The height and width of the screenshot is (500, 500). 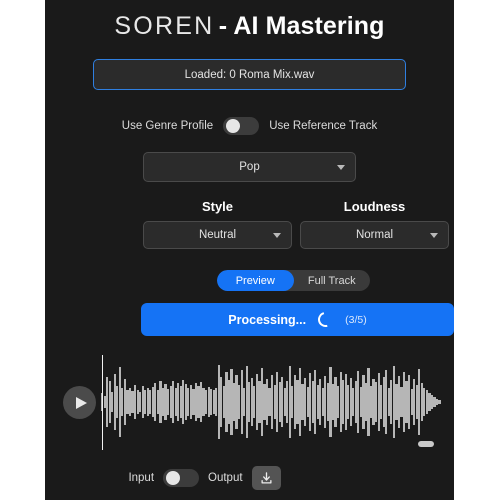 I want to click on genre-select-value: Pop, so click(x=249, y=167).